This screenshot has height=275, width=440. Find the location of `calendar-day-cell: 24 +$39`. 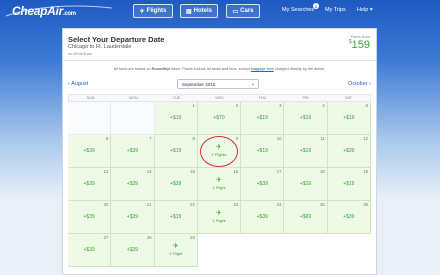

calendar-day-cell: 24 +$39 is located at coordinates (263, 217).